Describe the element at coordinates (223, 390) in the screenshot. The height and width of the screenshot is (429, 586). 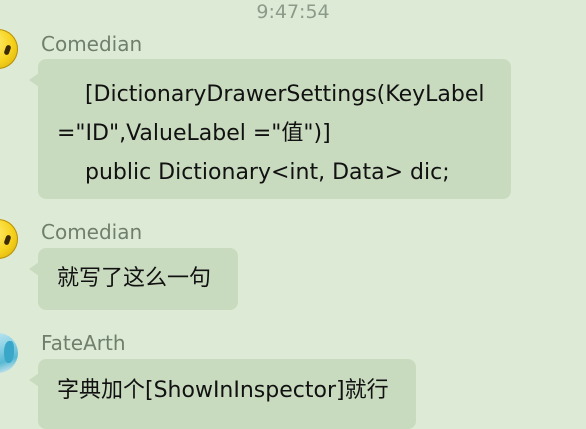
I see `message-text-line: 字典加个[ShowInInspector]就行` at that location.